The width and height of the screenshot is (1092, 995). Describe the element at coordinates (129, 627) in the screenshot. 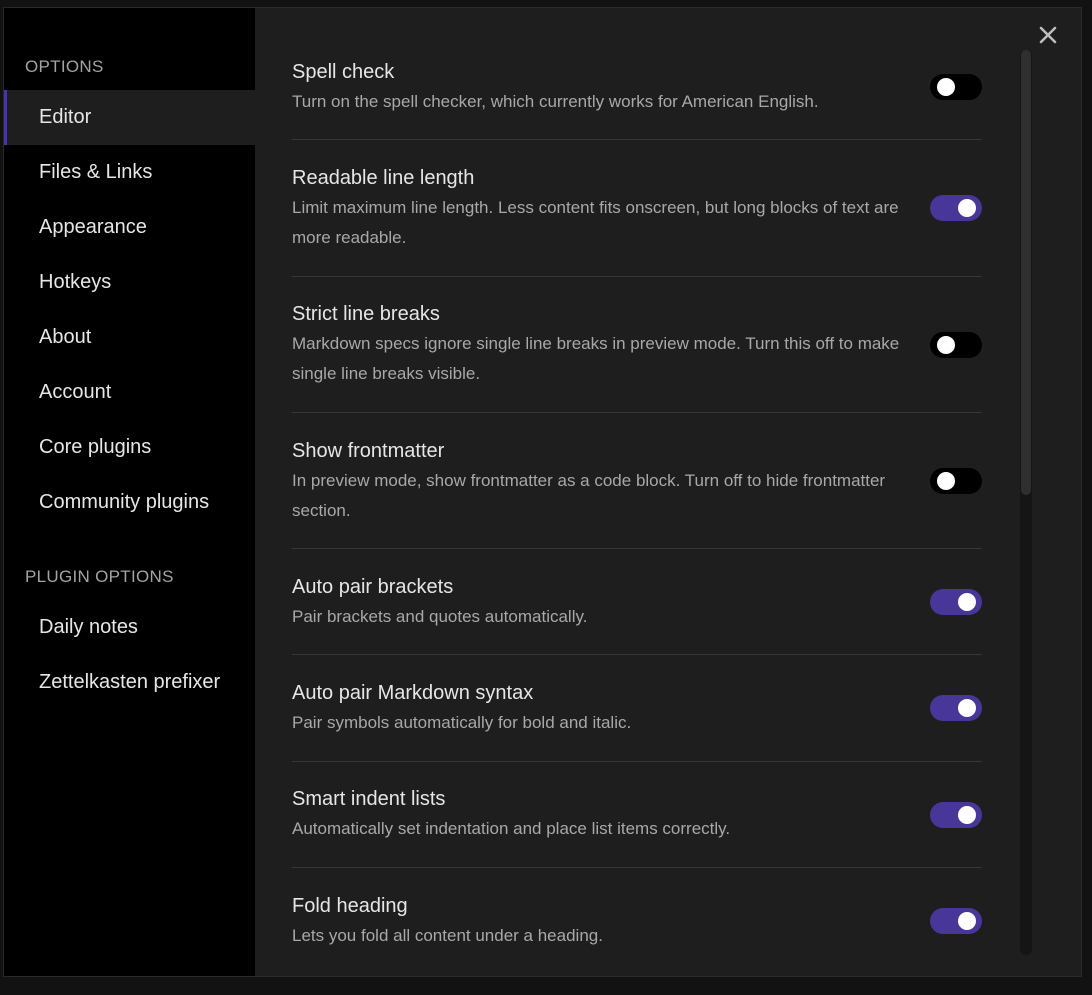

I see `sidebar-item-daily-notes: Daily notes` at that location.